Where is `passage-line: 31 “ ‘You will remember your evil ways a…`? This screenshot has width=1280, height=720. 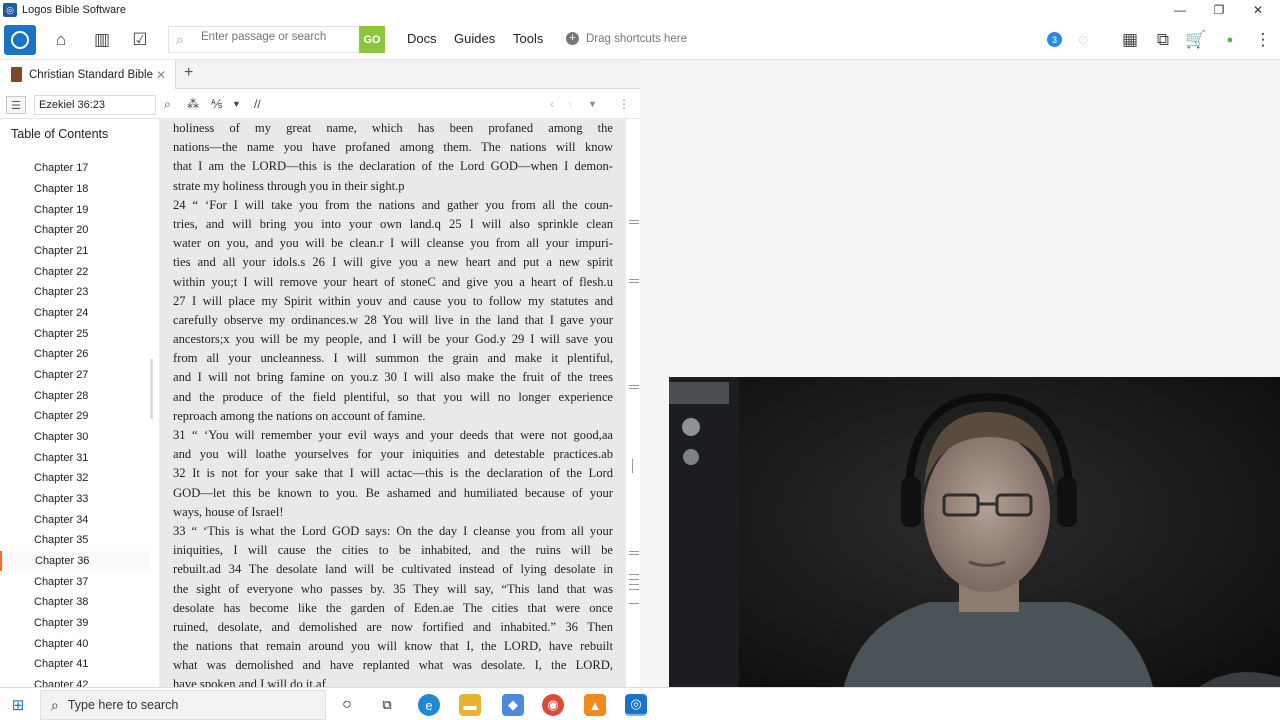
passage-line: 31 “ ‘You will remember your evil ways a… is located at coordinates (393, 435).